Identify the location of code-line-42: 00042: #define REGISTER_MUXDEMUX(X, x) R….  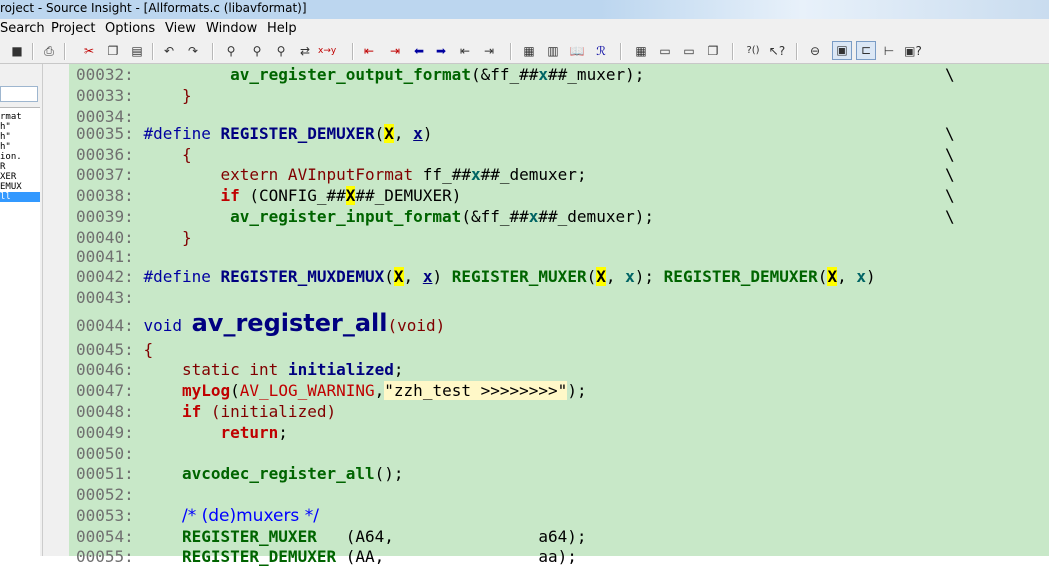
(476, 276).